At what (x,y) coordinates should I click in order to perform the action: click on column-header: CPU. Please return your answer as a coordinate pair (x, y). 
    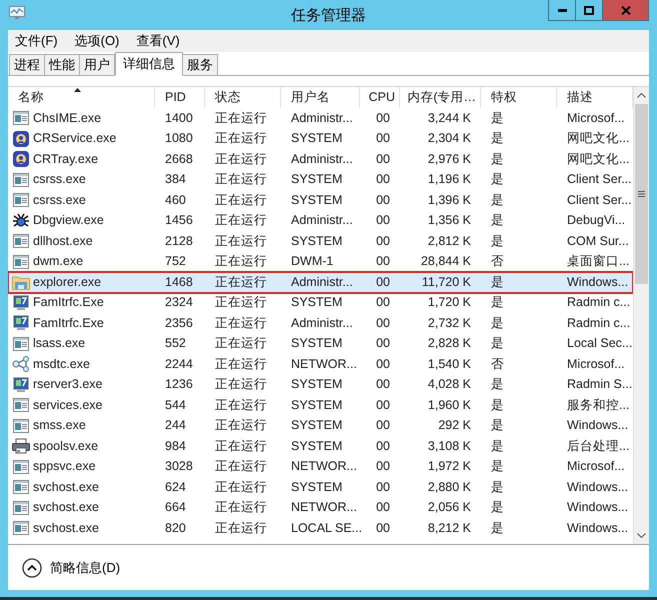
    Looking at the image, I should click on (380, 97).